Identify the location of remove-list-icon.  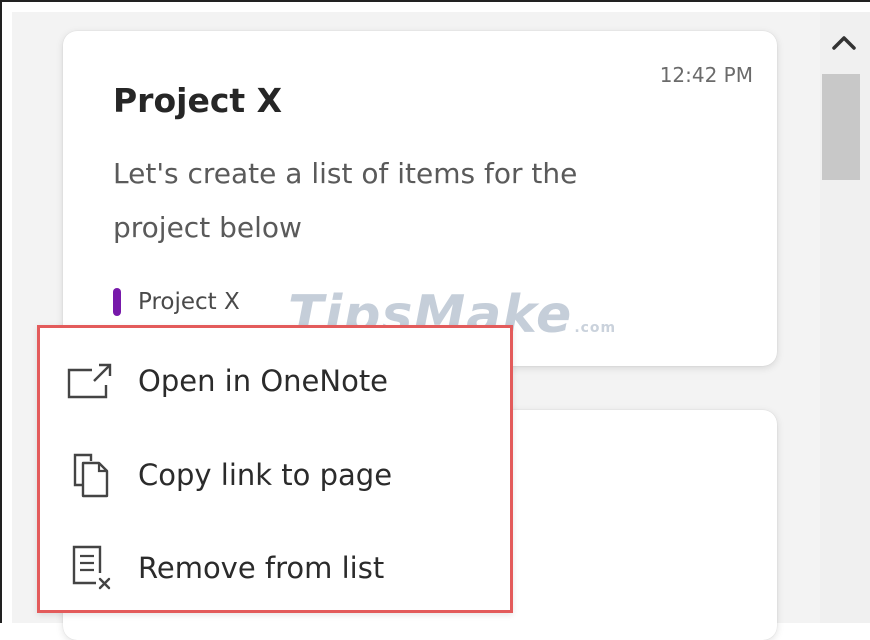
(91, 568).